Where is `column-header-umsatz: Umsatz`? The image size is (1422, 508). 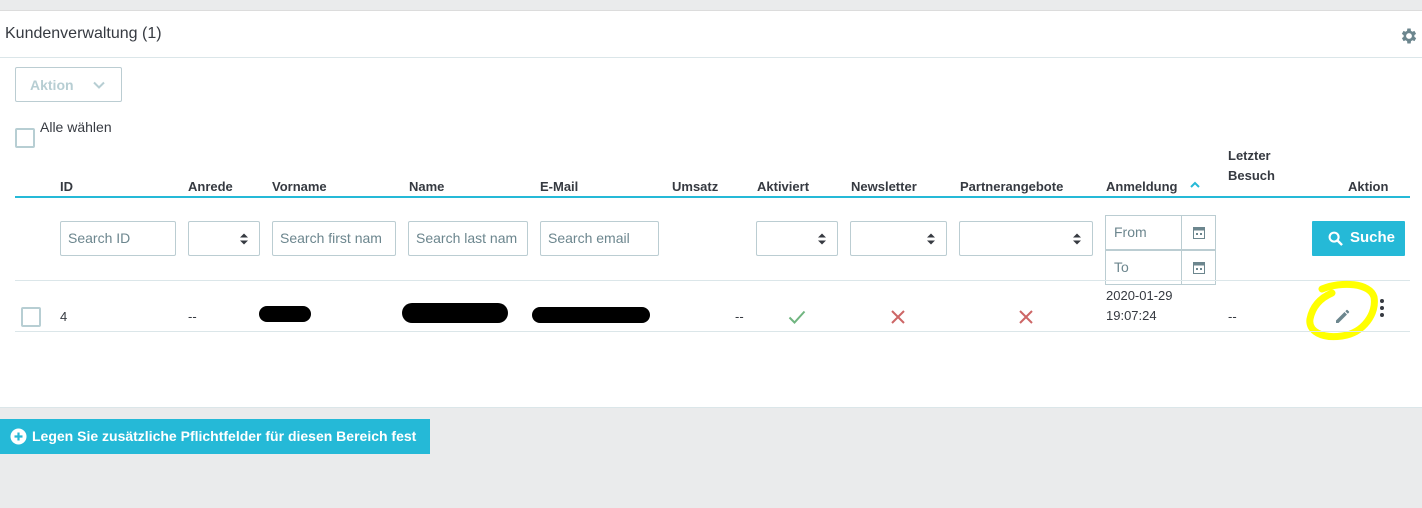
column-header-umsatz: Umsatz is located at coordinates (695, 187).